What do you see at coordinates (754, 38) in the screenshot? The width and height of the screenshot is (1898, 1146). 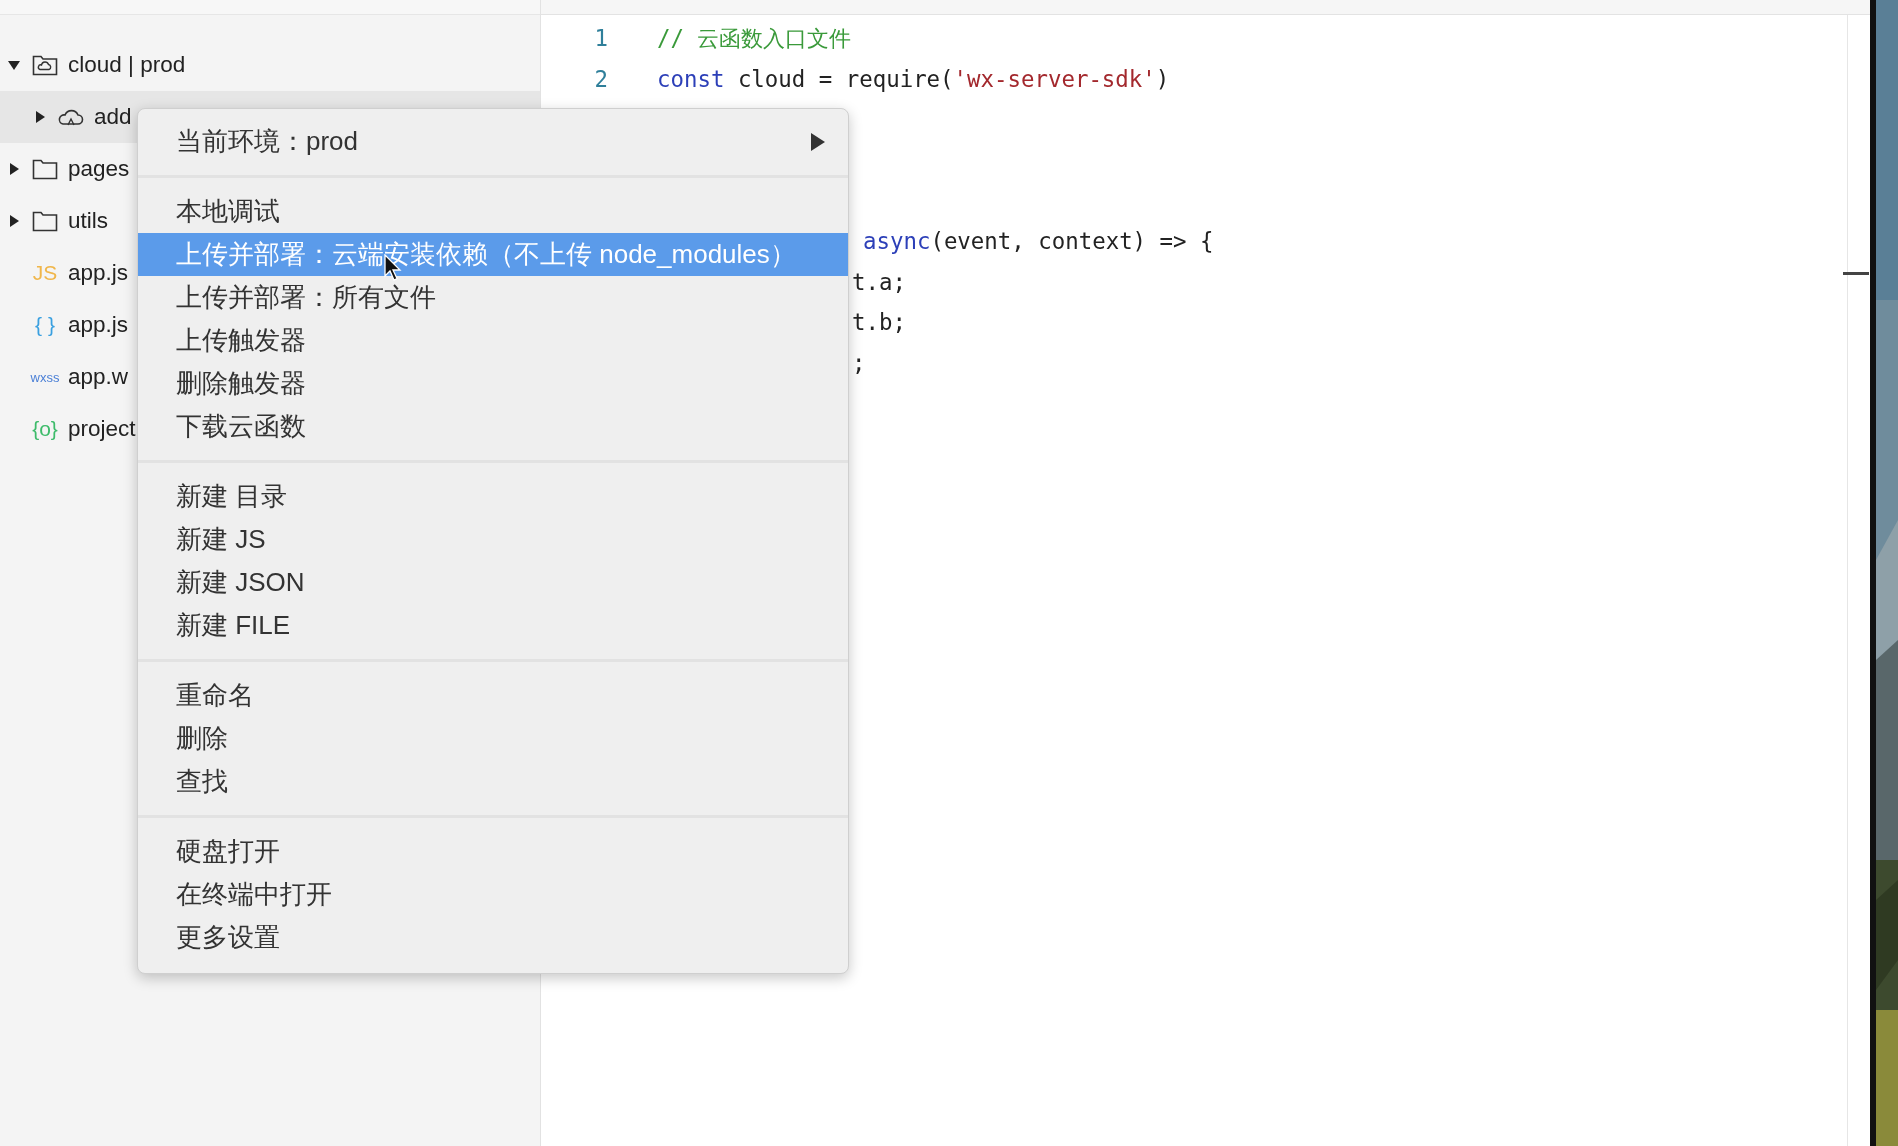 I see `code-line: // 云函数入口文件` at bounding box center [754, 38].